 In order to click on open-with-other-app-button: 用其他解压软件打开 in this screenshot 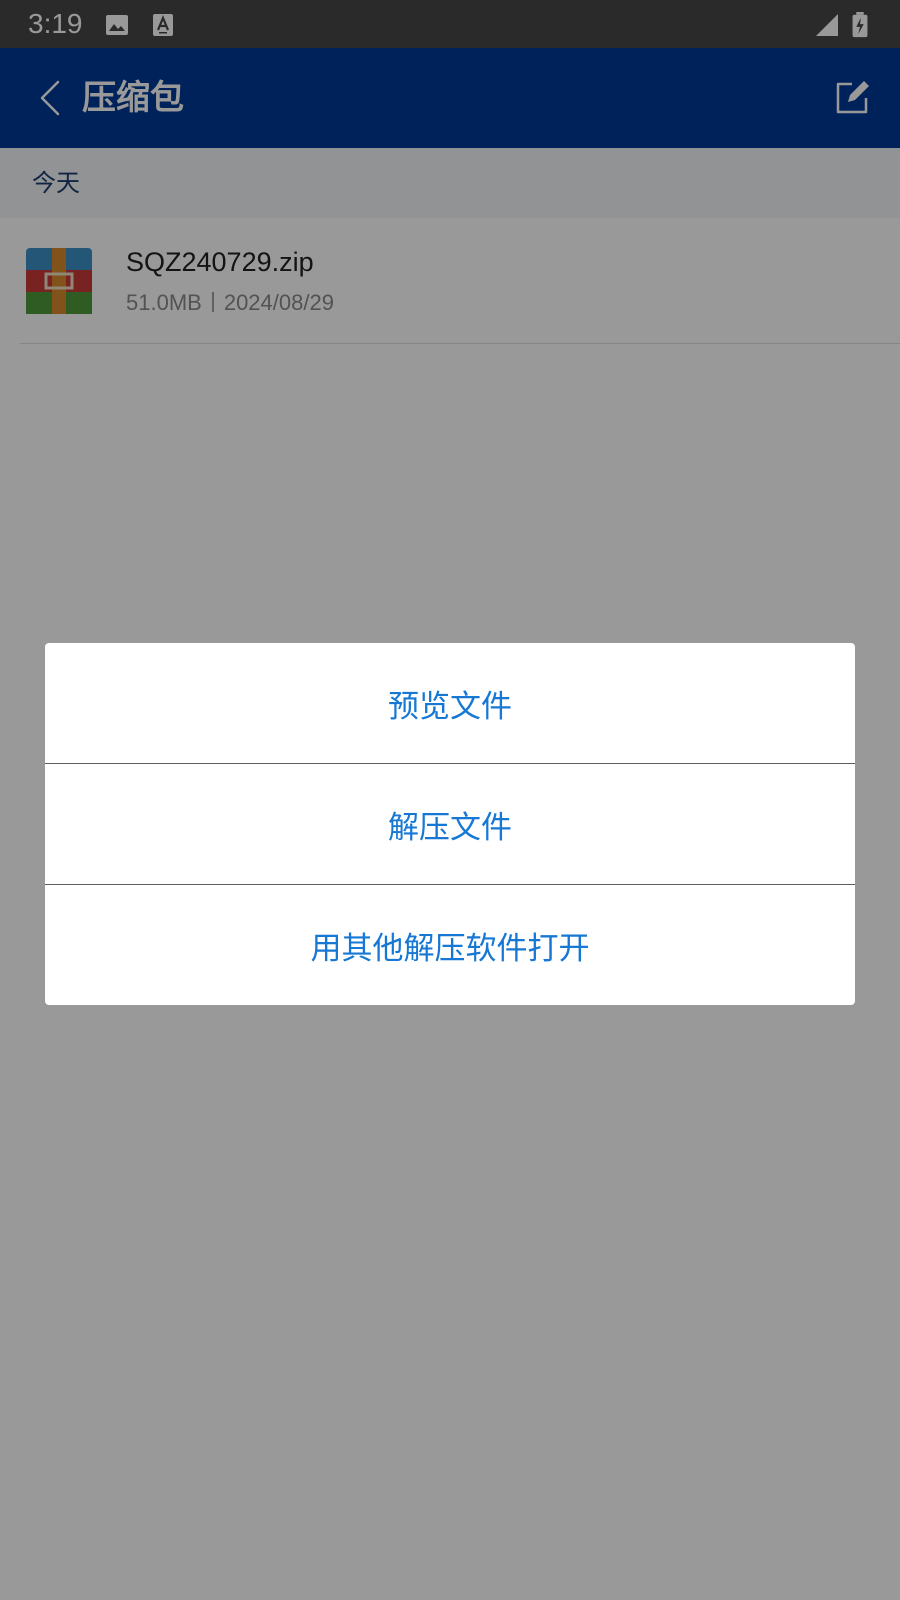, I will do `click(450, 945)`.